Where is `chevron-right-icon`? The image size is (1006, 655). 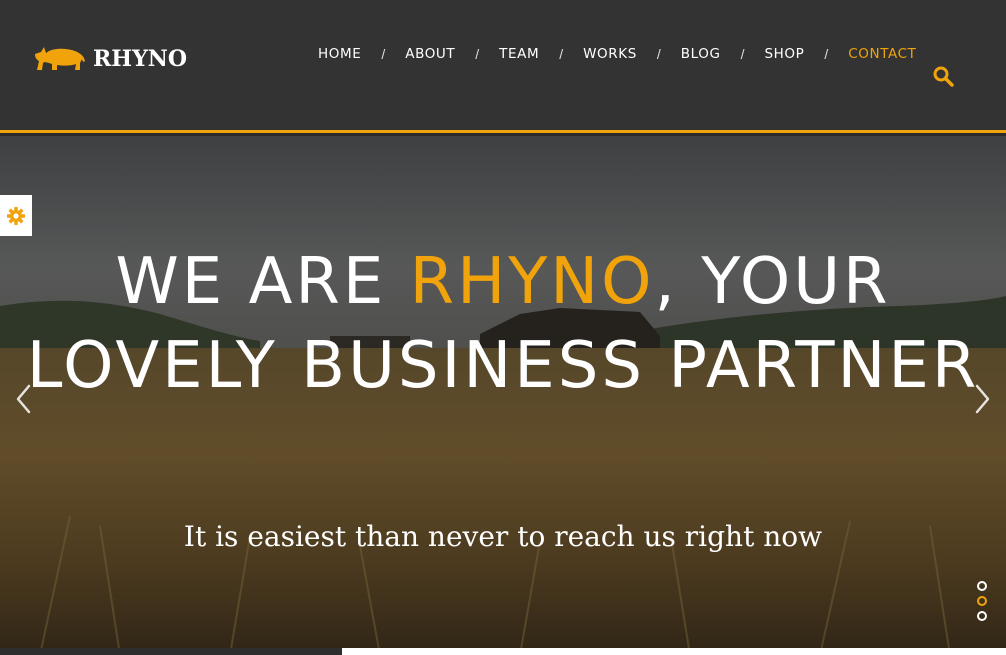
chevron-right-icon is located at coordinates (982, 399).